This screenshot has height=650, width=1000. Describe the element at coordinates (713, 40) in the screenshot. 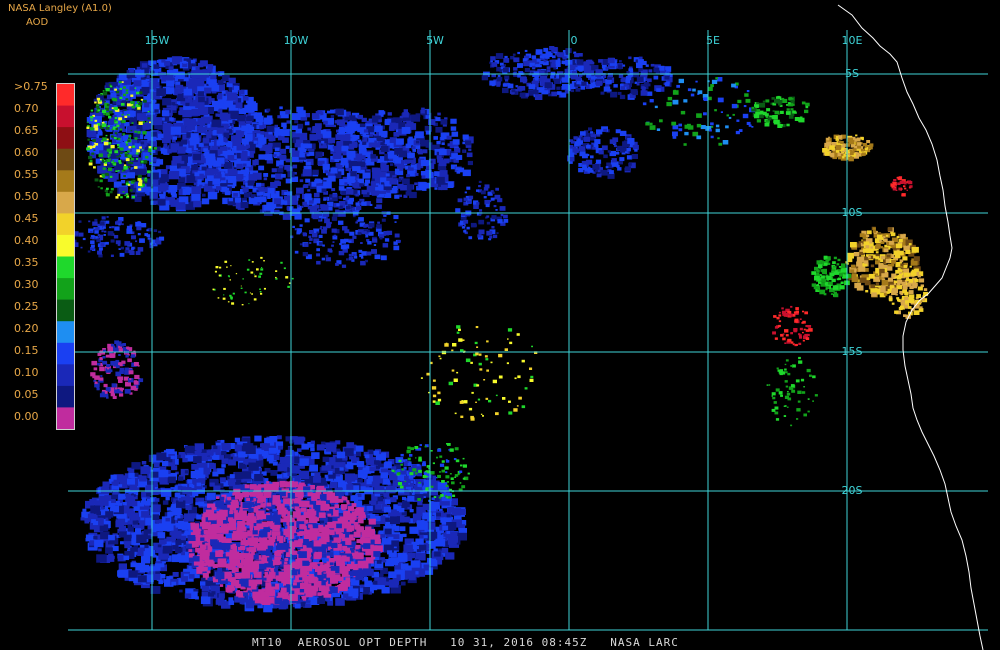

I see `longitude-label: 5E` at that location.